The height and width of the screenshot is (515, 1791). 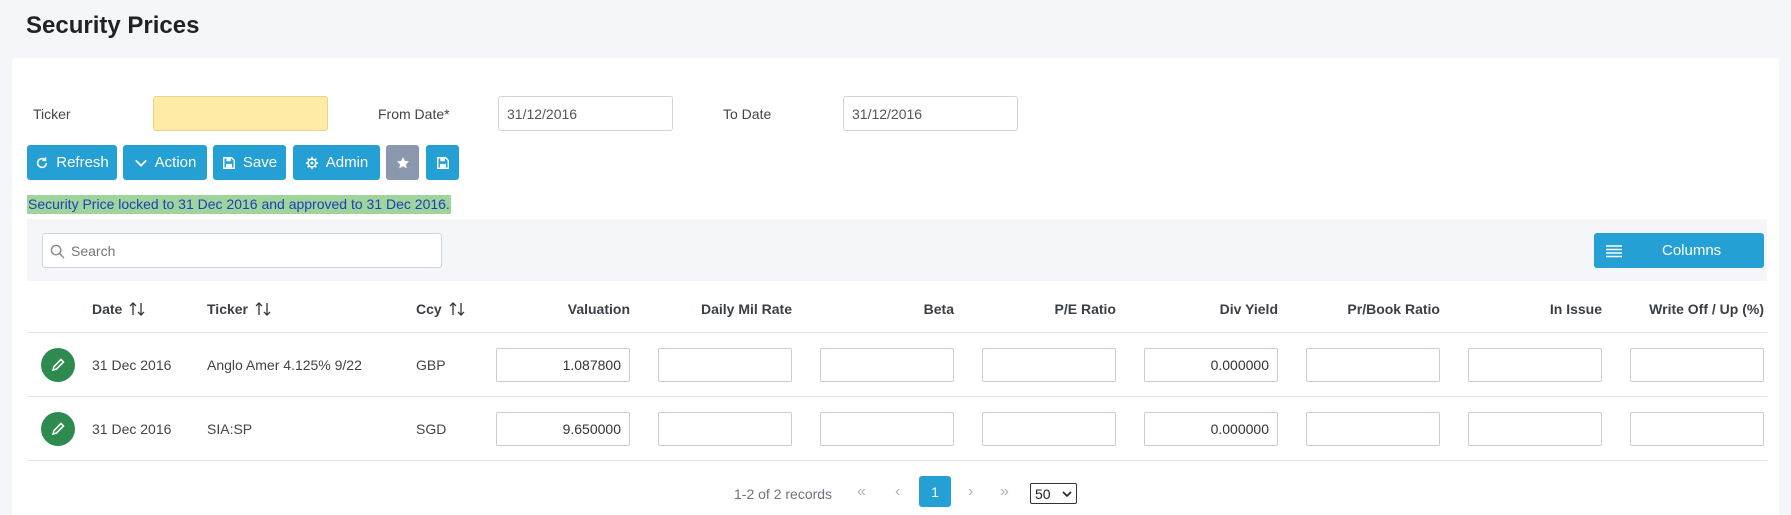 I want to click on header-ticker-label: Ticker, so click(x=227, y=309).